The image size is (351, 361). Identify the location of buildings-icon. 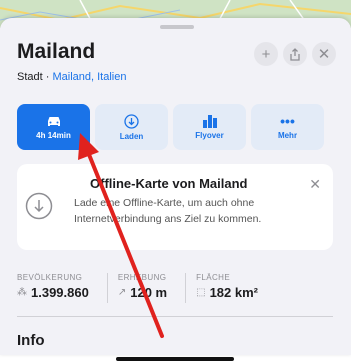
(209, 121).